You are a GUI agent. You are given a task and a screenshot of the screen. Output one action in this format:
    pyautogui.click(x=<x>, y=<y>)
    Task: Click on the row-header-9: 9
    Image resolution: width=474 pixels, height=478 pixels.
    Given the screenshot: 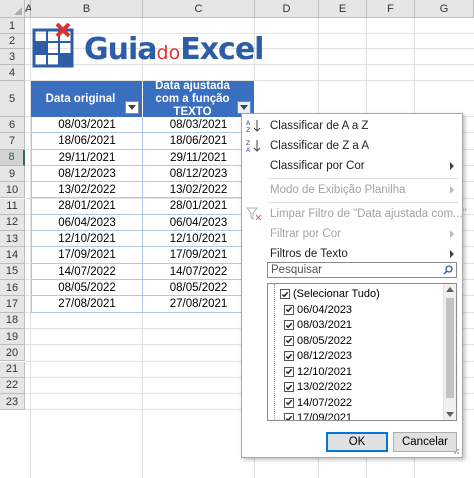 What is the action you would take?
    pyautogui.click(x=12, y=174)
    